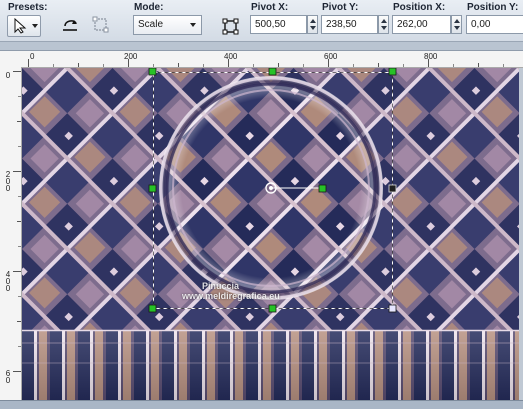 The image size is (523, 409). What do you see at coordinates (312, 24) in the screenshot?
I see `pivot-x-spinner` at bounding box center [312, 24].